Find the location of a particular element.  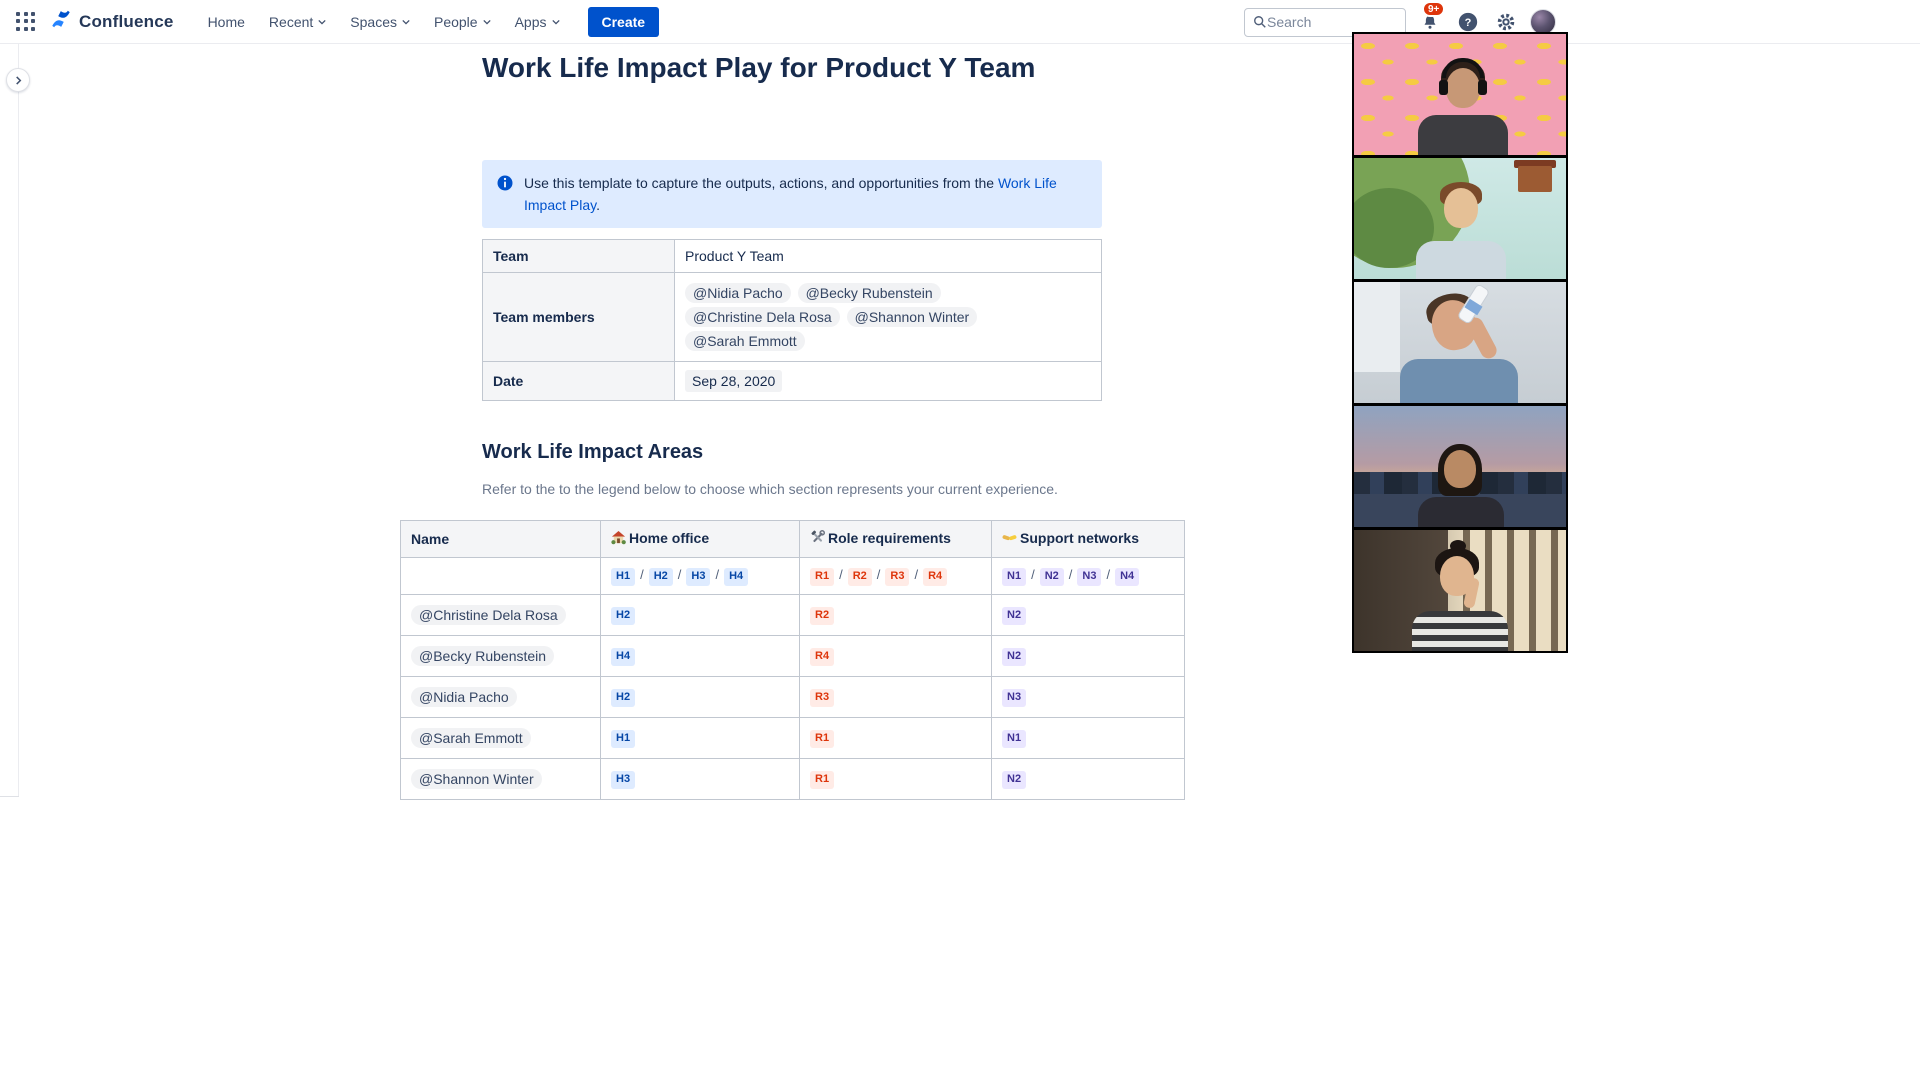

app-switcher-icon is located at coordinates (26, 22).